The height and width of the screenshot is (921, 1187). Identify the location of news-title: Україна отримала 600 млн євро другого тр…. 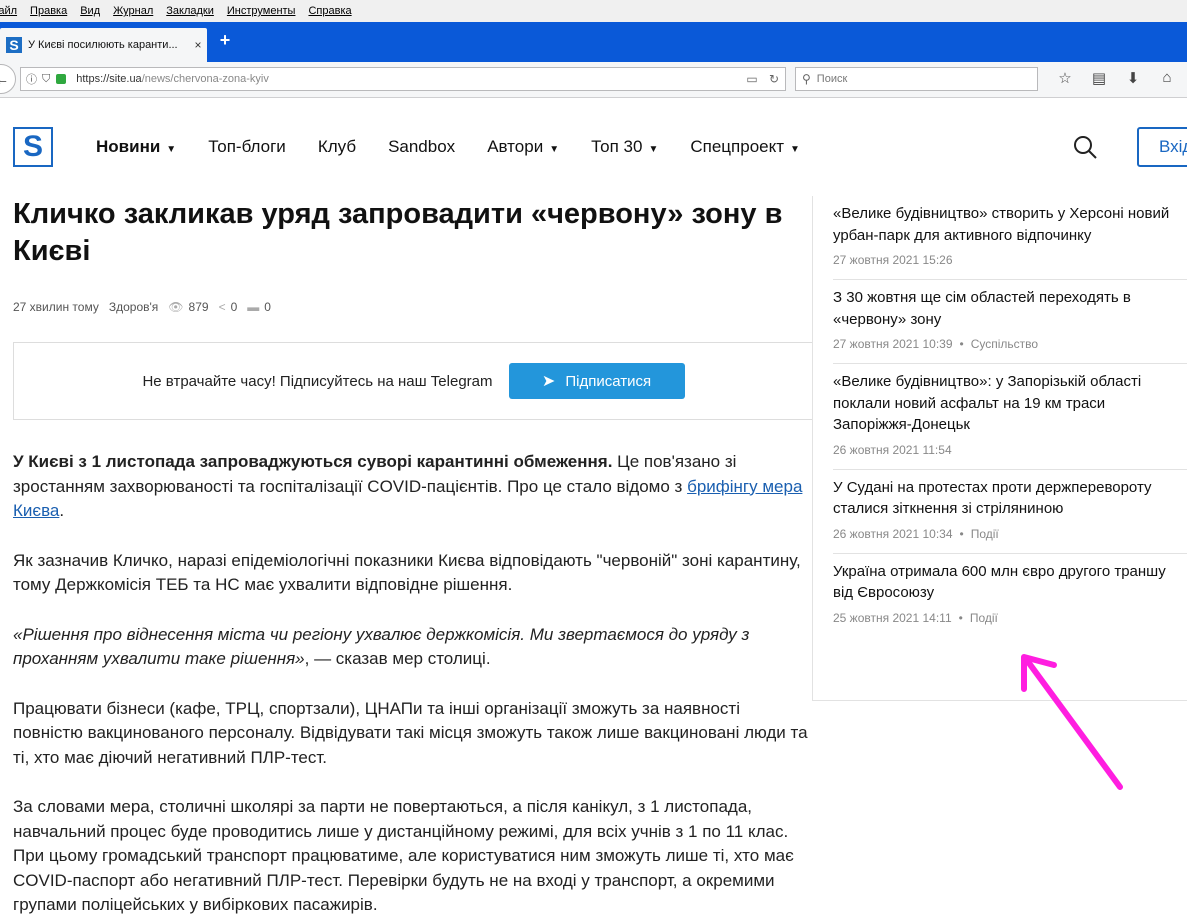
(1010, 582).